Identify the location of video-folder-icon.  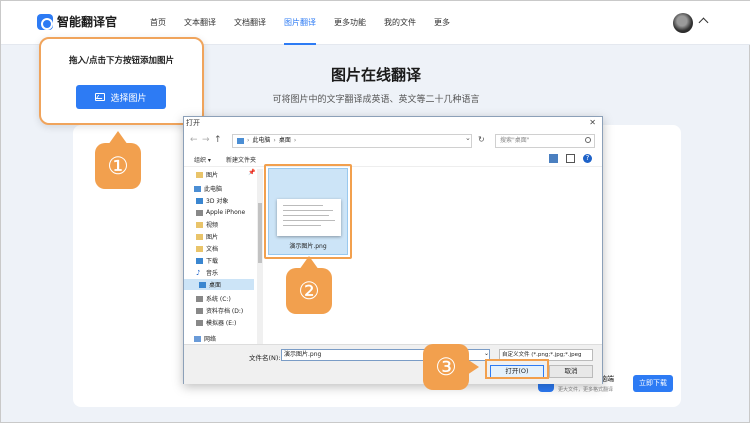
(199, 224).